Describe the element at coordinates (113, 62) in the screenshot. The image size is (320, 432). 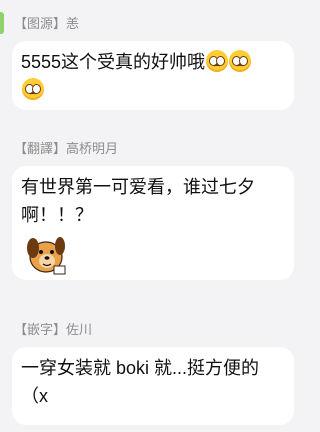
I see `message-line: 5555这个受真的好帅哦` at that location.